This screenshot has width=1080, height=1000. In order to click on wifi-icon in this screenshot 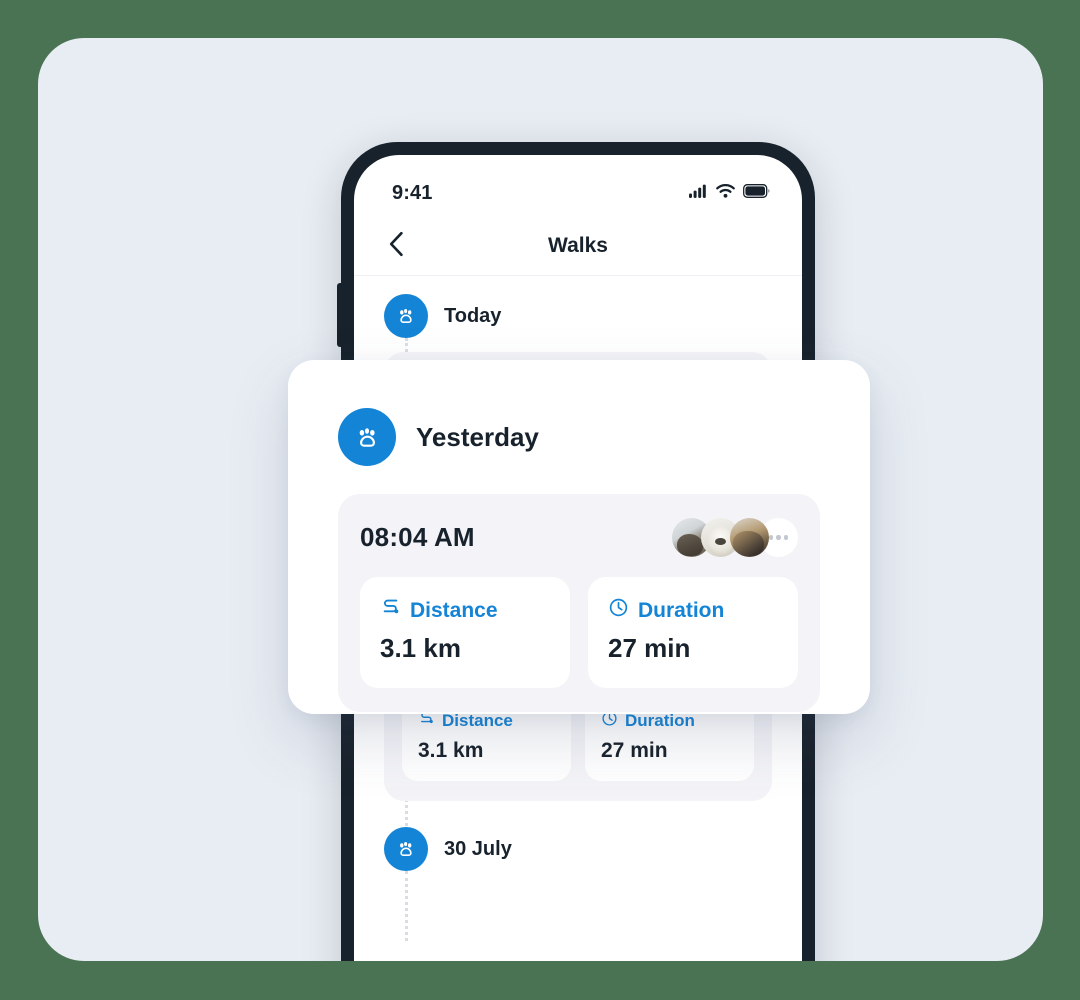, I will do `click(725, 193)`.